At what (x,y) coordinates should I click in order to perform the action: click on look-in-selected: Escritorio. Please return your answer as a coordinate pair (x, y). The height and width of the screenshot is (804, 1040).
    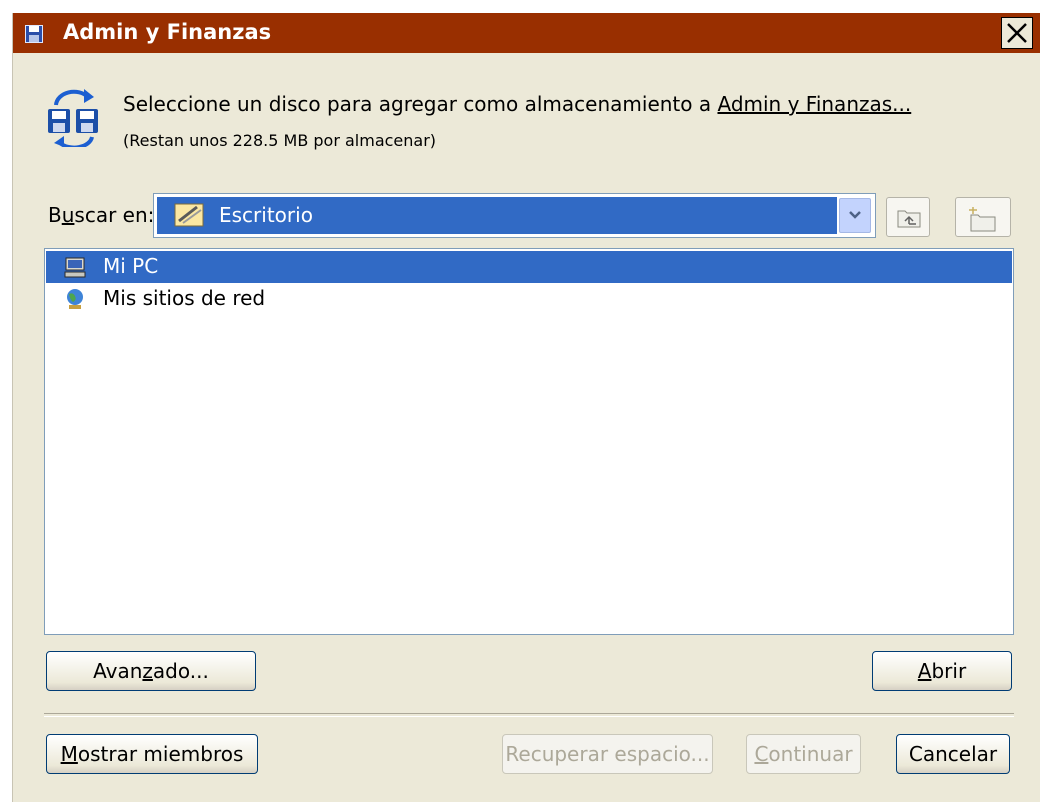
    Looking at the image, I should click on (497, 215).